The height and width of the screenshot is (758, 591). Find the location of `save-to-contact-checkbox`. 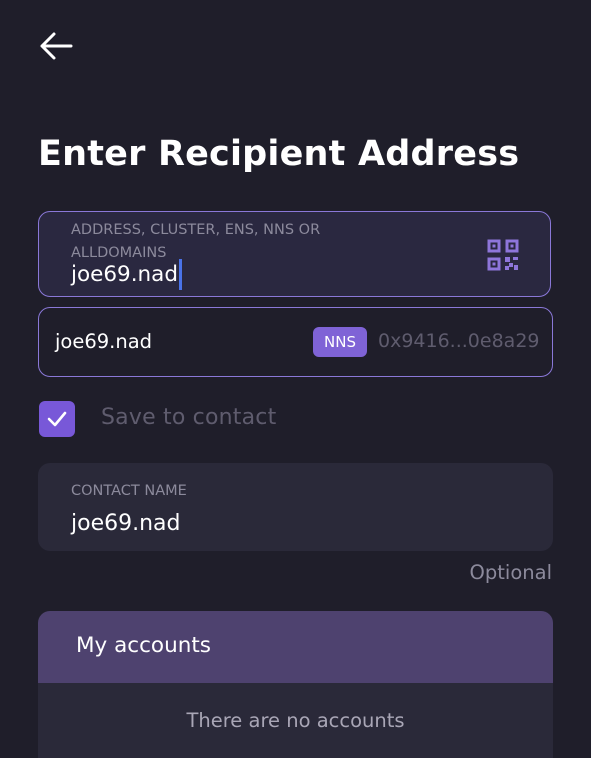

save-to-contact-checkbox is located at coordinates (57, 419).